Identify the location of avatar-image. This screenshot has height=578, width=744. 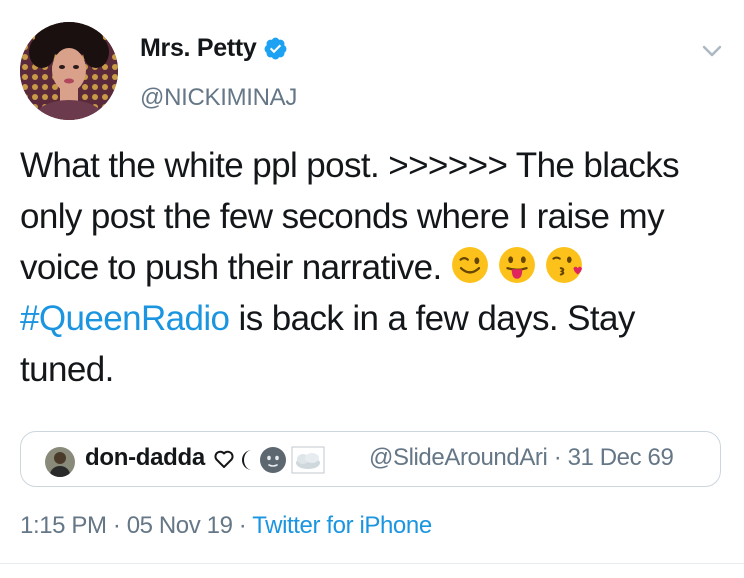
(69, 71).